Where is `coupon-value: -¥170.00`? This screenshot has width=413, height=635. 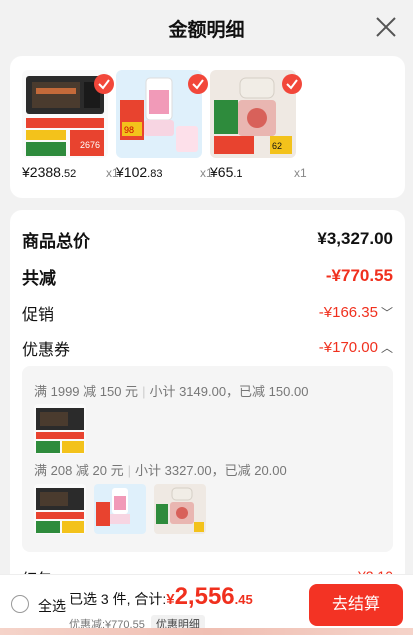 coupon-value: -¥170.00 is located at coordinates (348, 347).